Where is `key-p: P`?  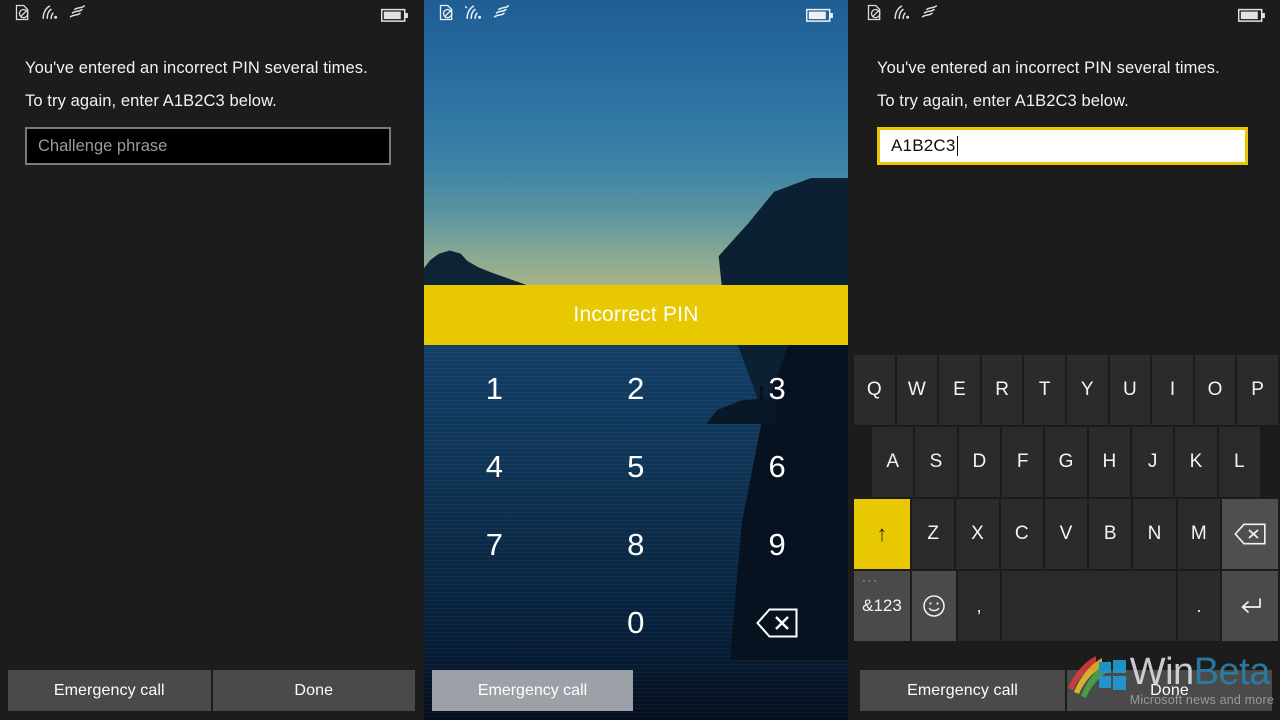 key-p: P is located at coordinates (1257, 390).